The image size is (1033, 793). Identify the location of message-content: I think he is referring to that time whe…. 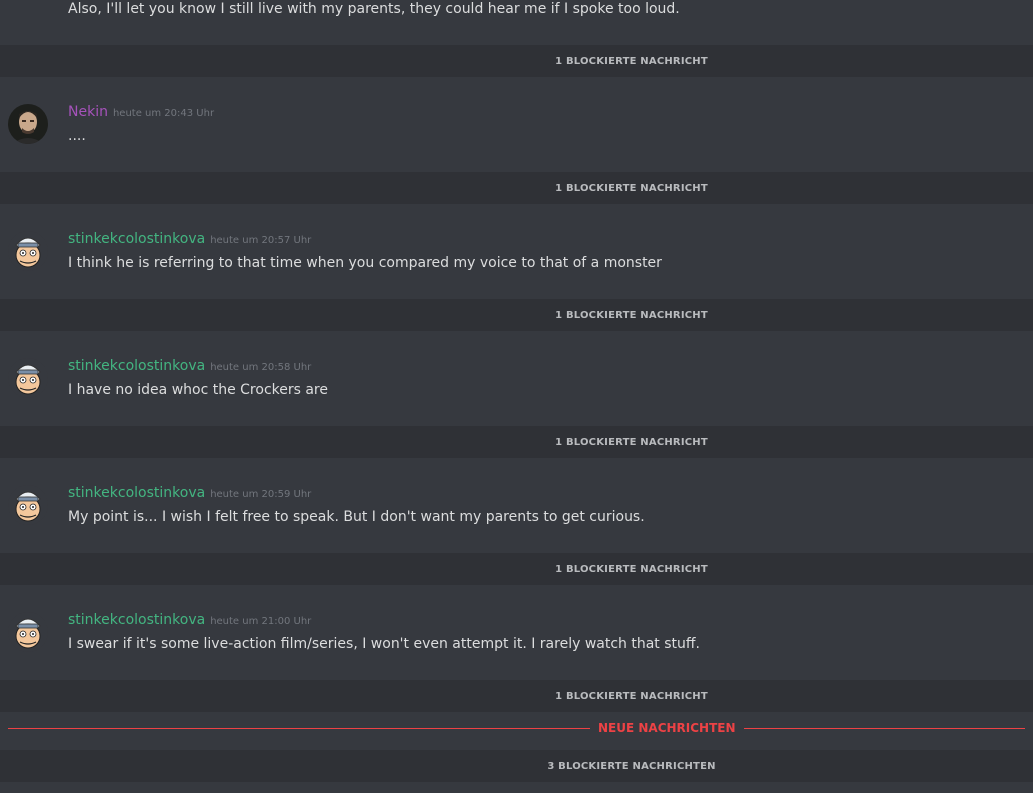
(365, 263).